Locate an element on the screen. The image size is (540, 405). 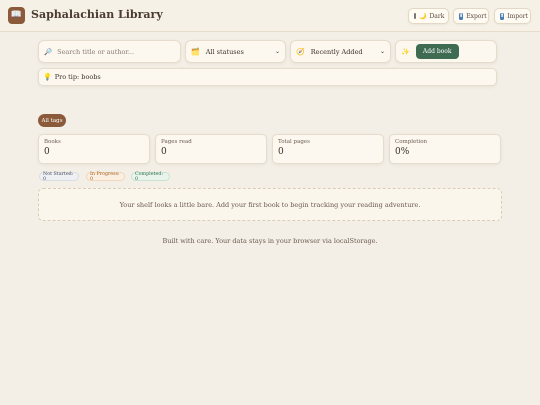
pro-tip-text: Pro tip: boobs is located at coordinates (77, 77).